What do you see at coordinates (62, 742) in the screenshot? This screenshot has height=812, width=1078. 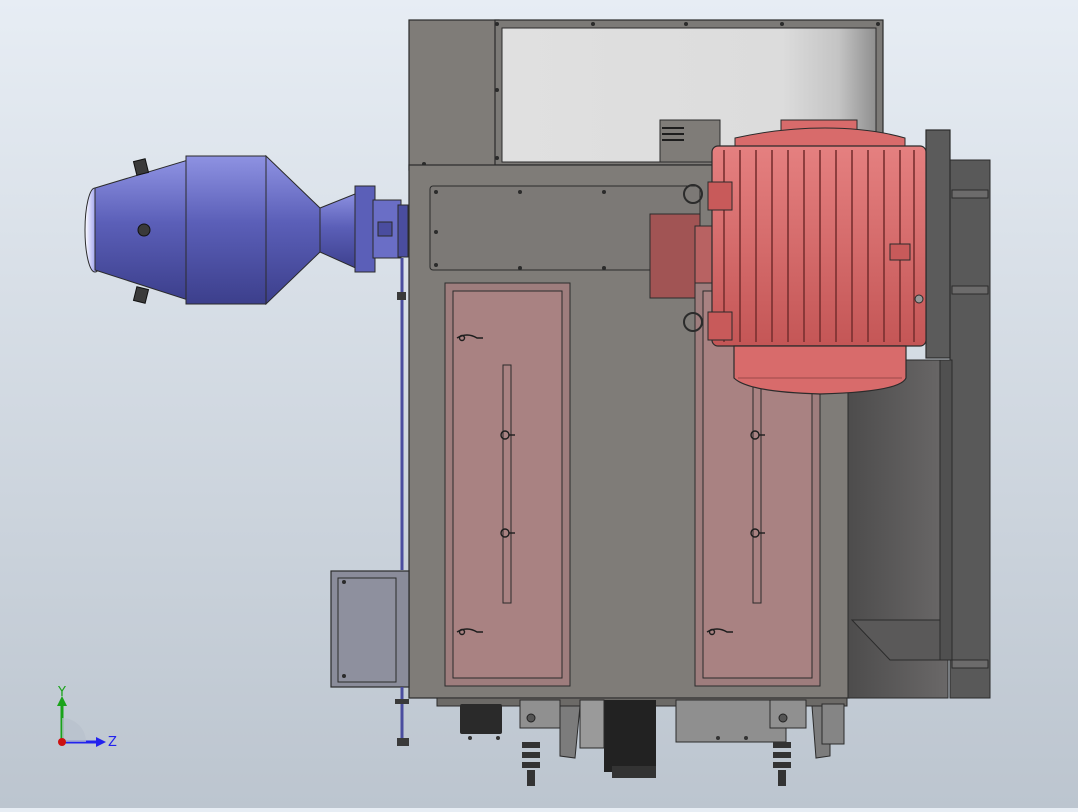 I see `origin-point` at bounding box center [62, 742].